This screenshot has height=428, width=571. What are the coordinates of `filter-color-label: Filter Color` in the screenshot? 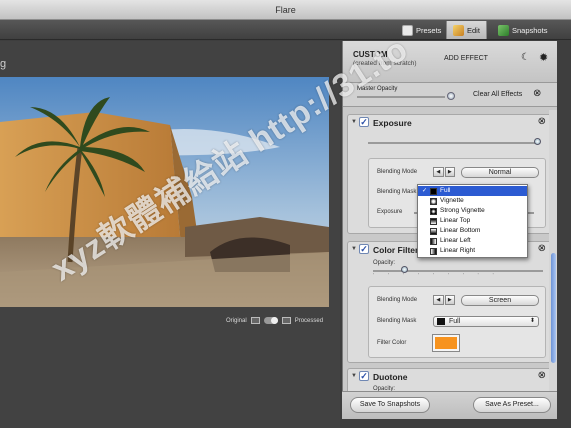 It's located at (392, 343).